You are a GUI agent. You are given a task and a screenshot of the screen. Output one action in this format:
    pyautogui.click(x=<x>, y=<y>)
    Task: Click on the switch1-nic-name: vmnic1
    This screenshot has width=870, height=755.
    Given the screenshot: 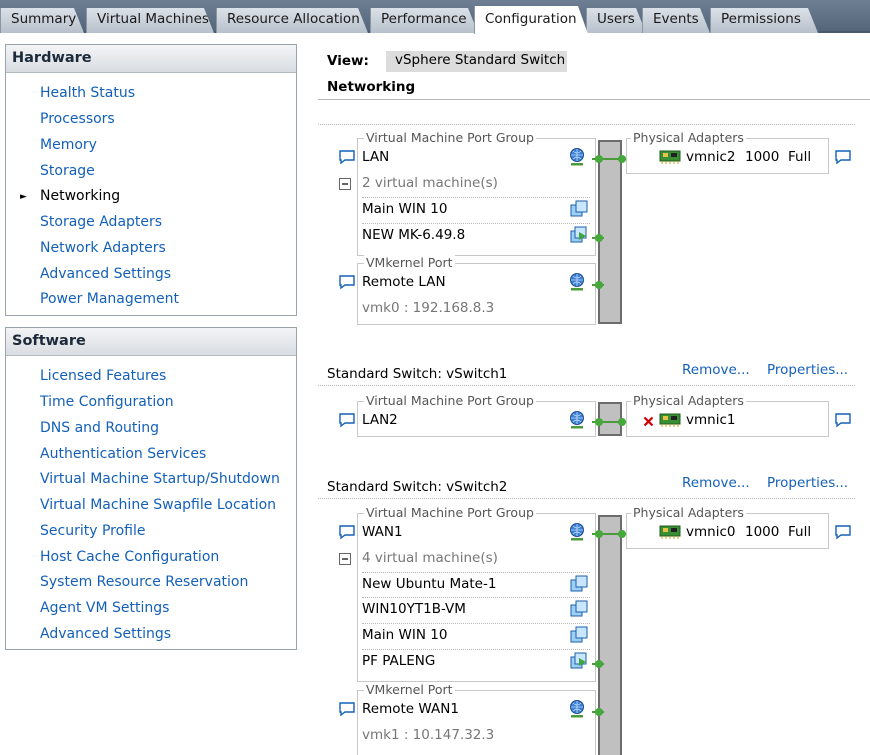 What is the action you would take?
    pyautogui.click(x=710, y=420)
    